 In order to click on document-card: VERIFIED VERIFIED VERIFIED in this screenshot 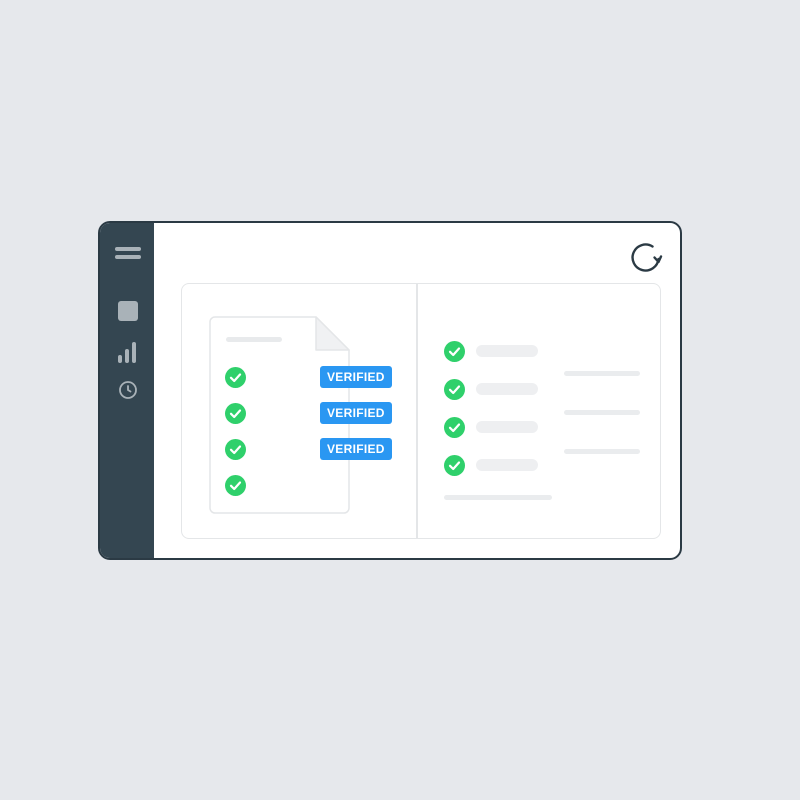, I will do `click(300, 415)`.